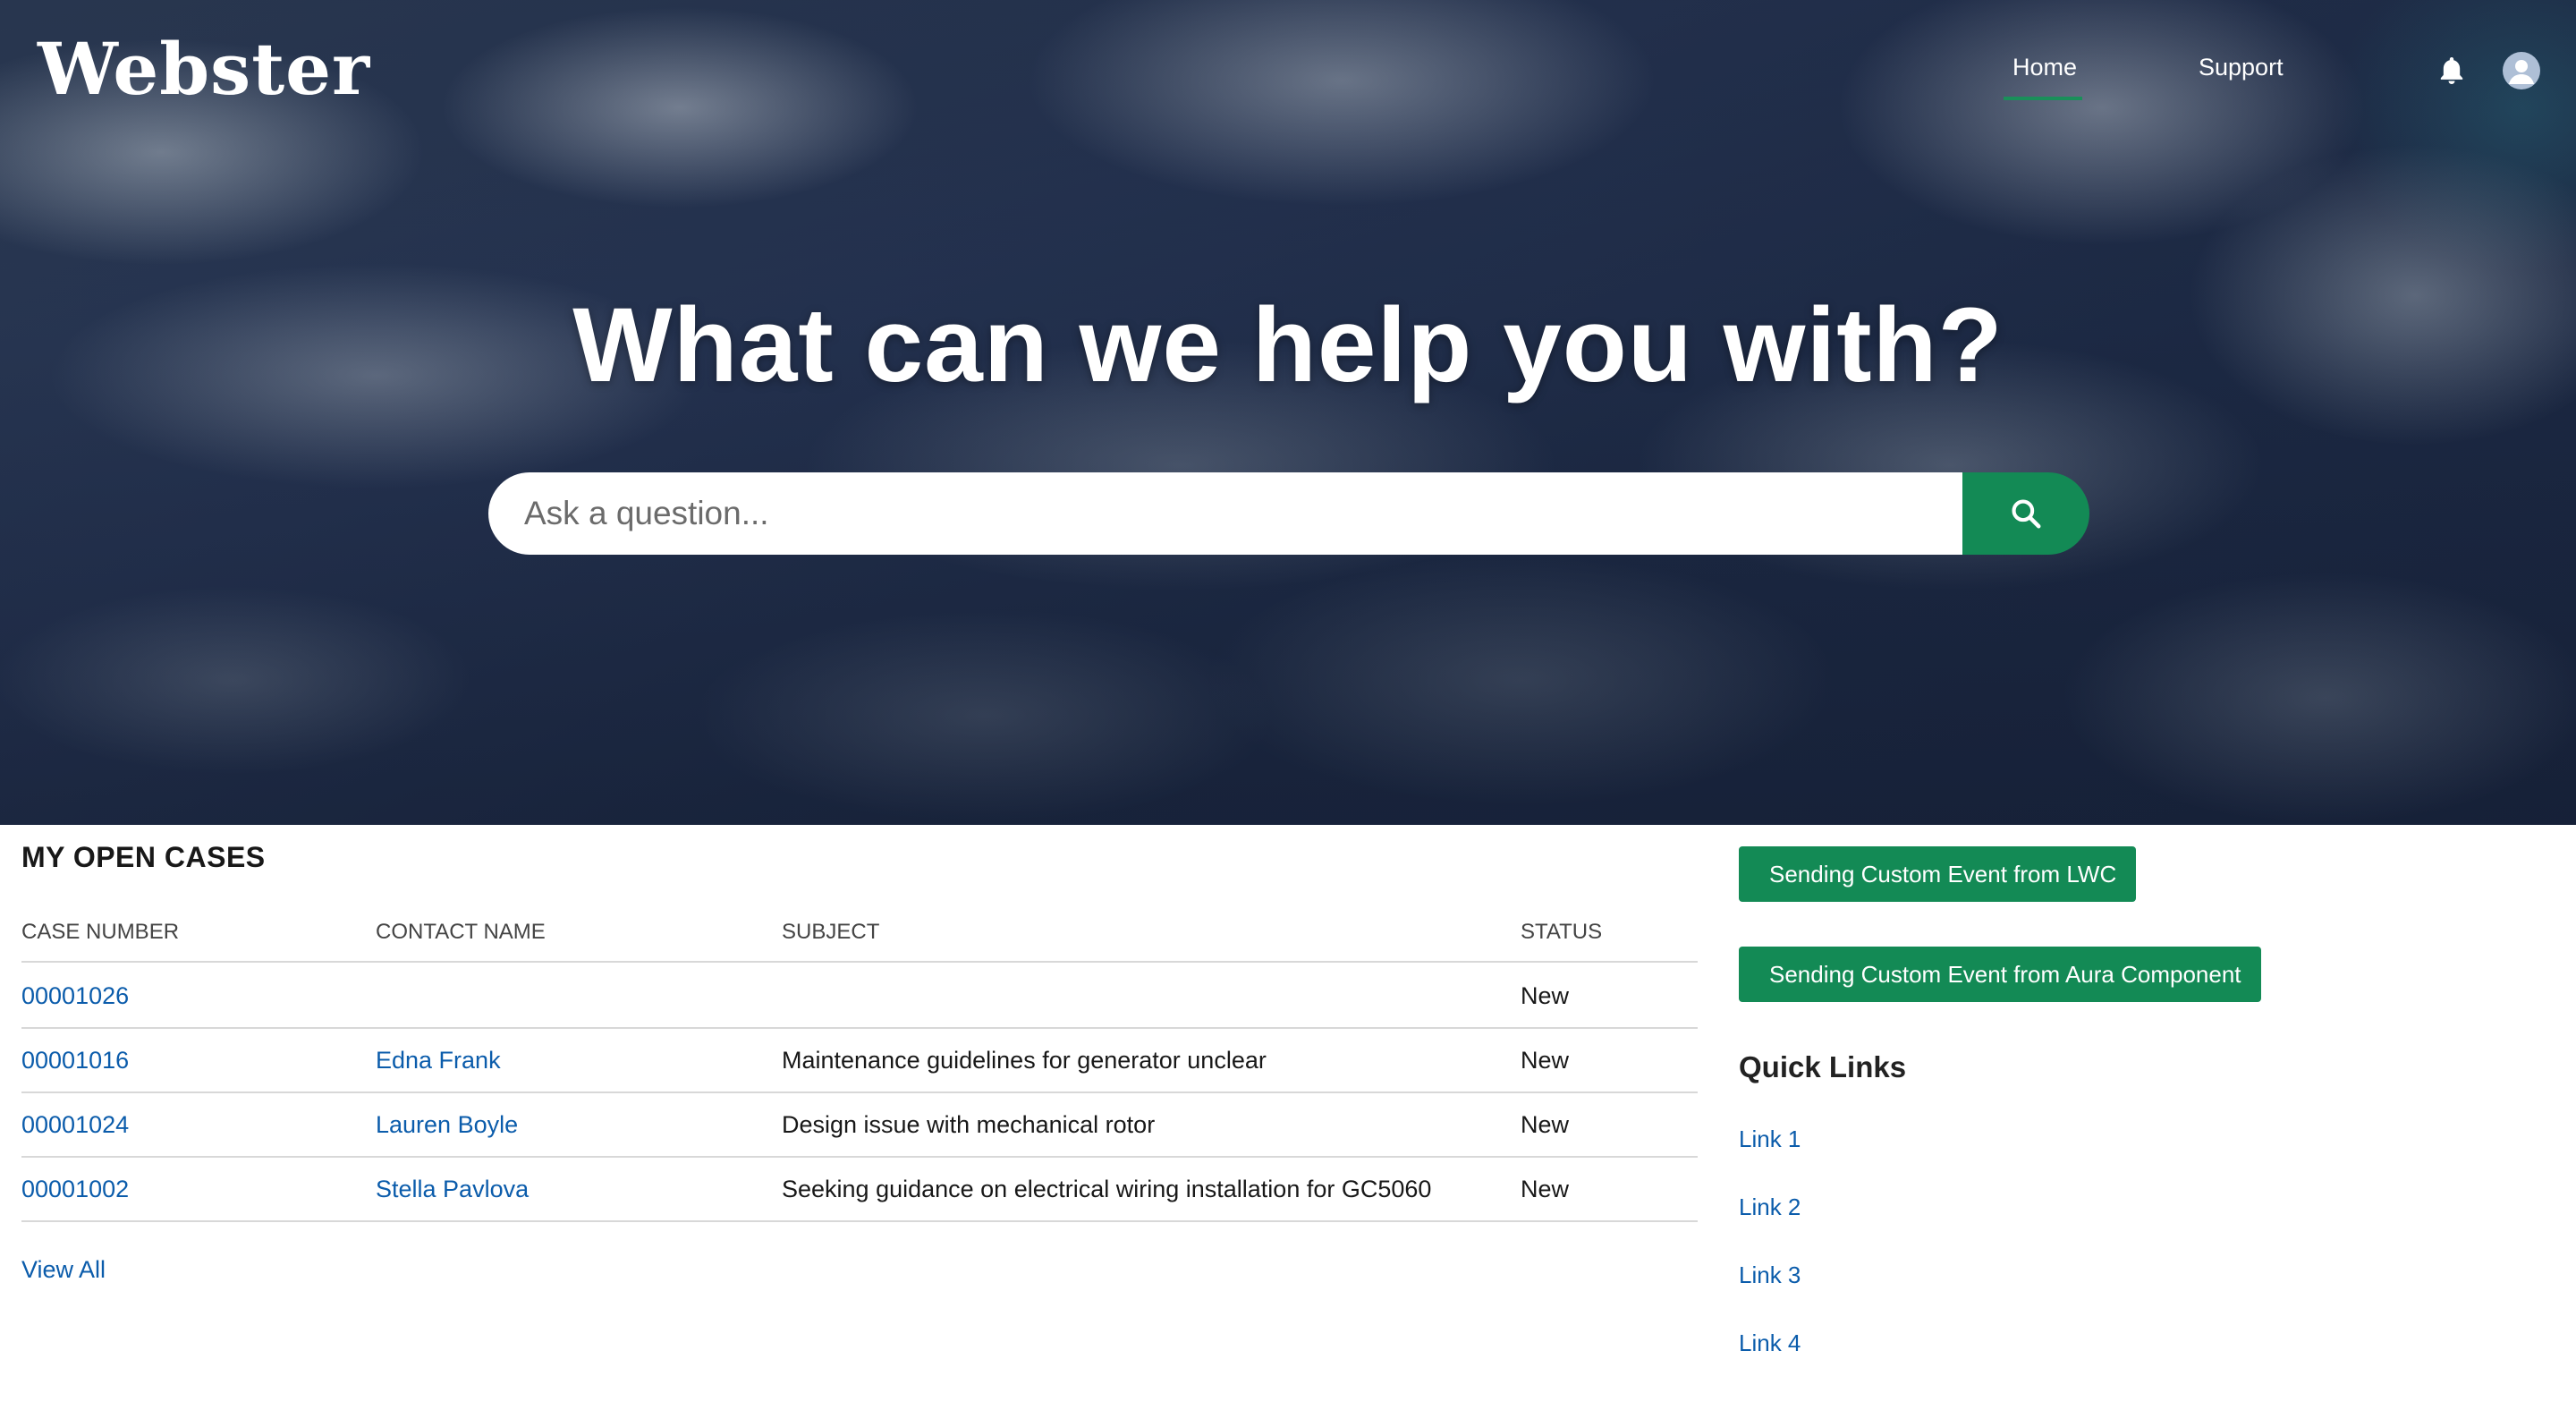  Describe the element at coordinates (75, 1189) in the screenshot. I see `case-number-link: 00001002` at that location.